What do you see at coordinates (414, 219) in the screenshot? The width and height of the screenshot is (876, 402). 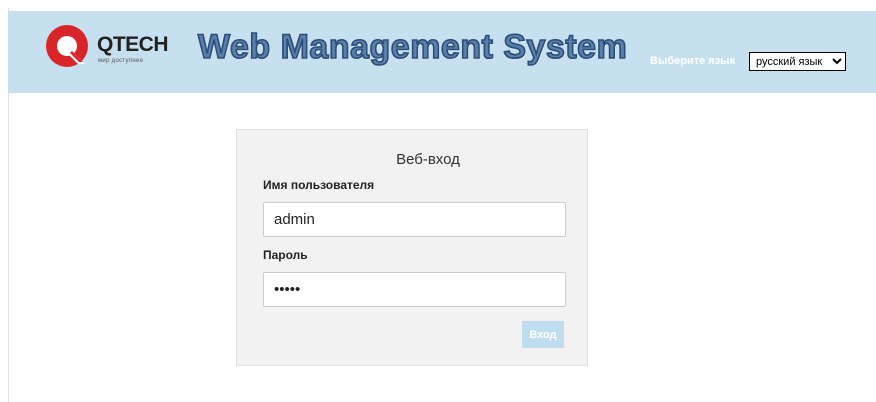 I see `username-input` at bounding box center [414, 219].